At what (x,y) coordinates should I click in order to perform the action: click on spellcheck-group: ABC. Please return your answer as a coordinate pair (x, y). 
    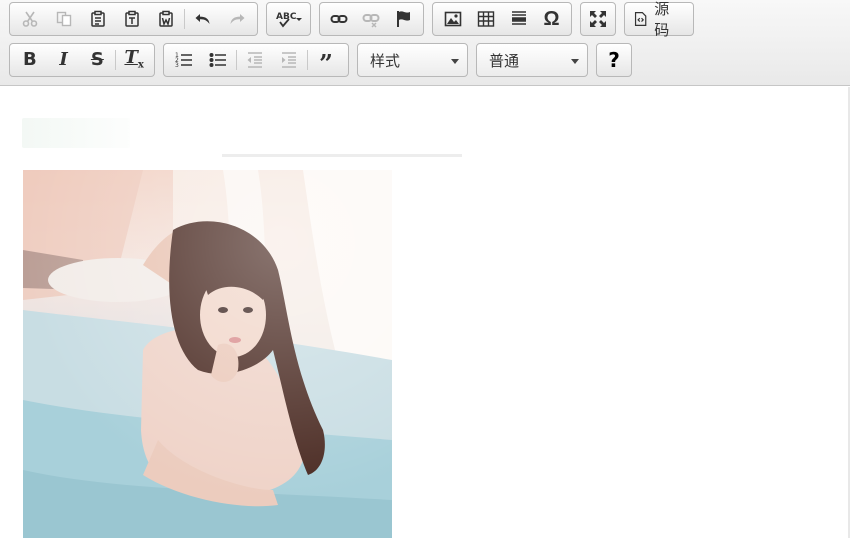
    Looking at the image, I should click on (288, 19).